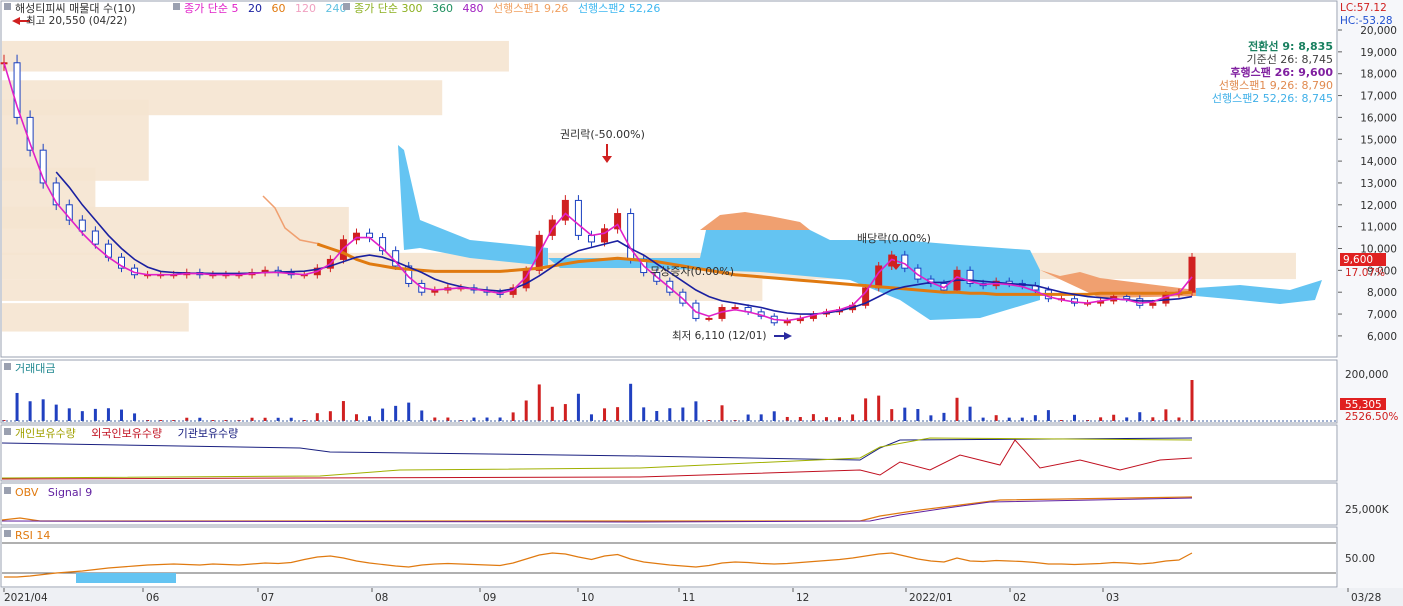 This screenshot has width=1403, height=606. Describe the element at coordinates (1378, 228) in the screenshot. I see `price-tick-label: 11,000` at that location.